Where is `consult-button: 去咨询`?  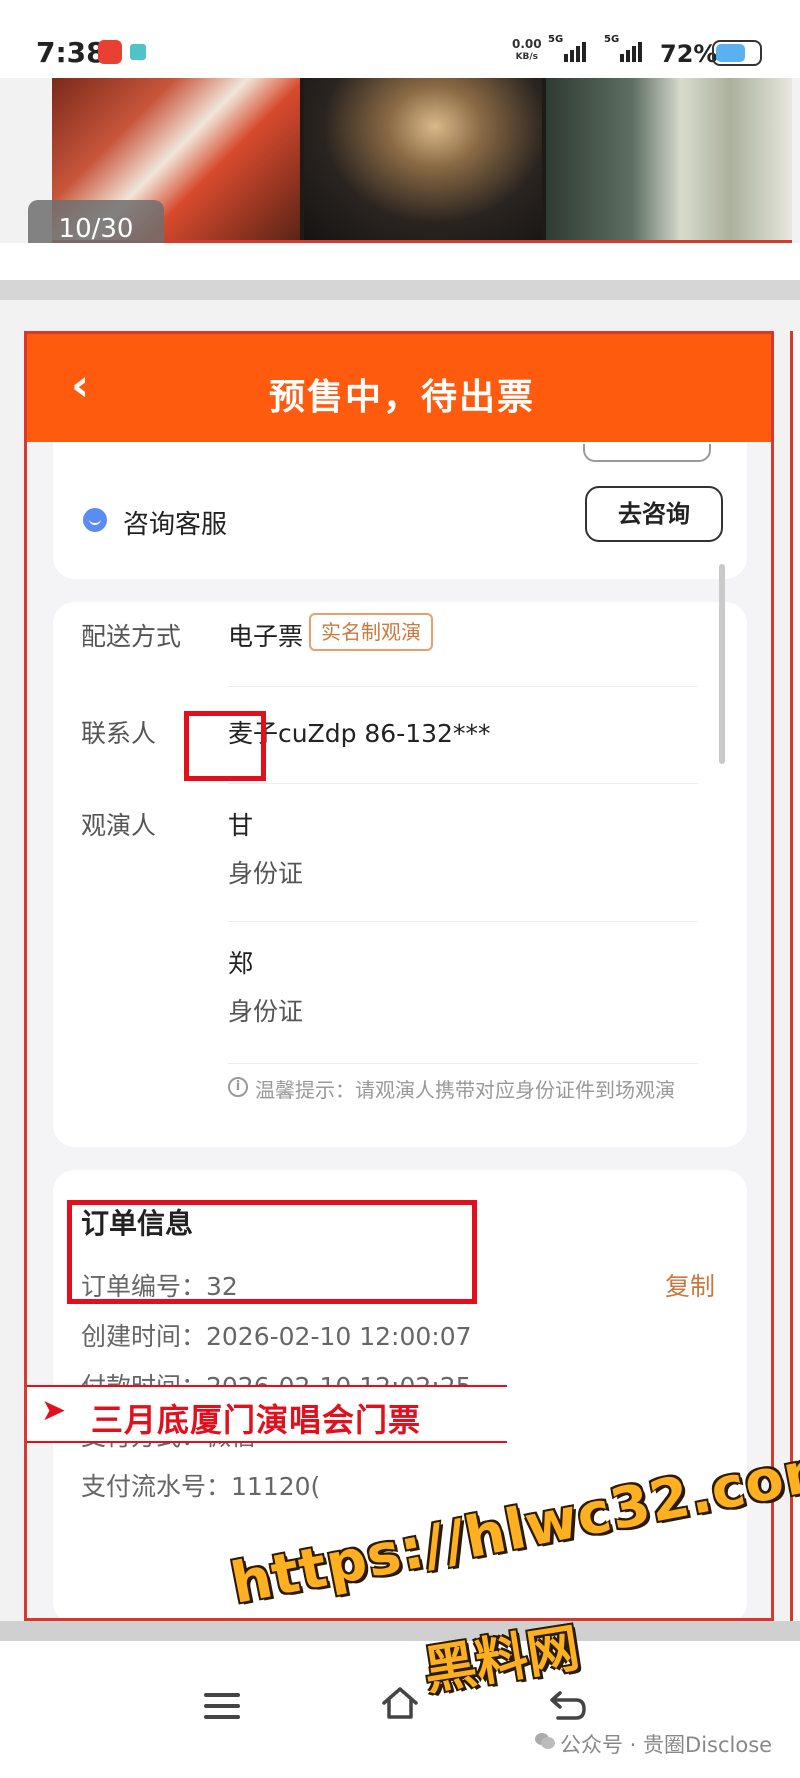
consult-button: 去咨询 is located at coordinates (654, 514).